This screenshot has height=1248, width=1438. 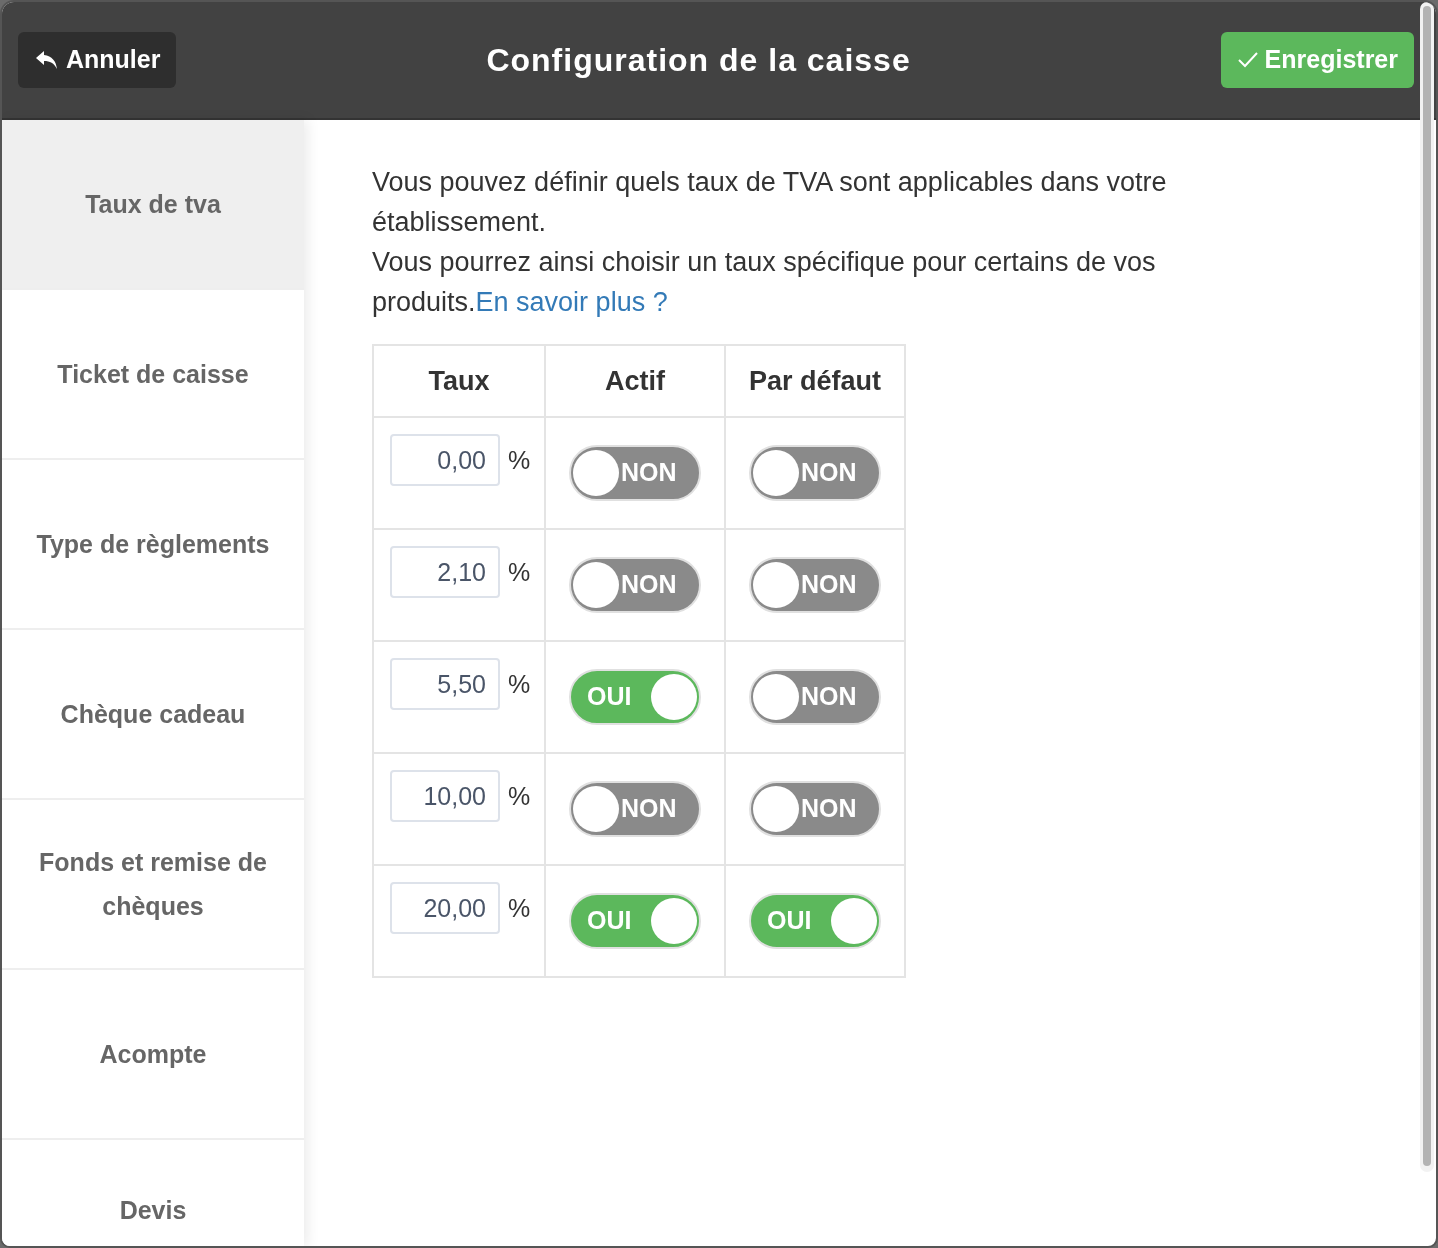 What do you see at coordinates (635, 381) in the screenshot?
I see `column-header: Actif` at bounding box center [635, 381].